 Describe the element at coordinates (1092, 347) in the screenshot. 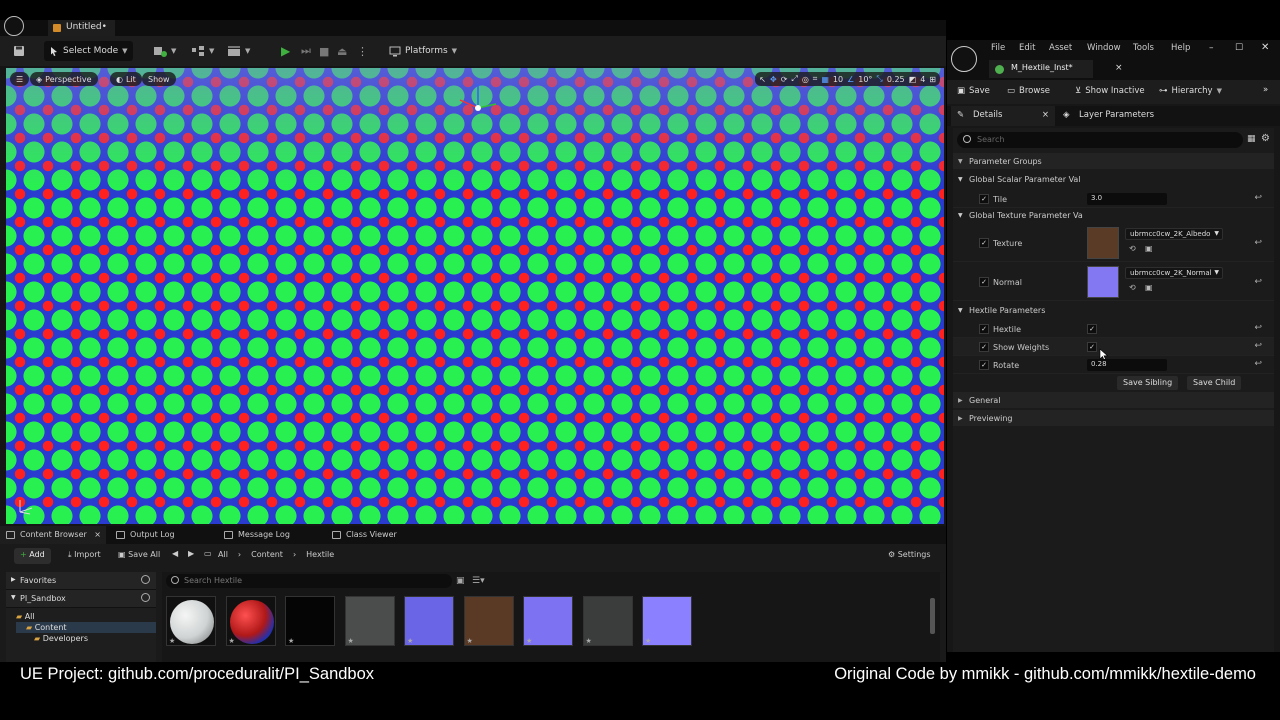

I see `show-weights-value-checkbox: ✓` at that location.